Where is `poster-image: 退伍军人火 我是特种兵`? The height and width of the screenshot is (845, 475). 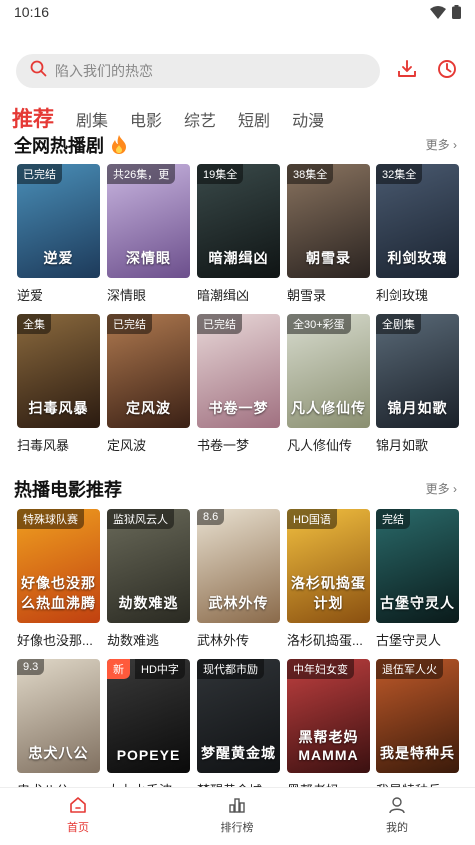 poster-image: 退伍军人火 我是特种兵 is located at coordinates (417, 716).